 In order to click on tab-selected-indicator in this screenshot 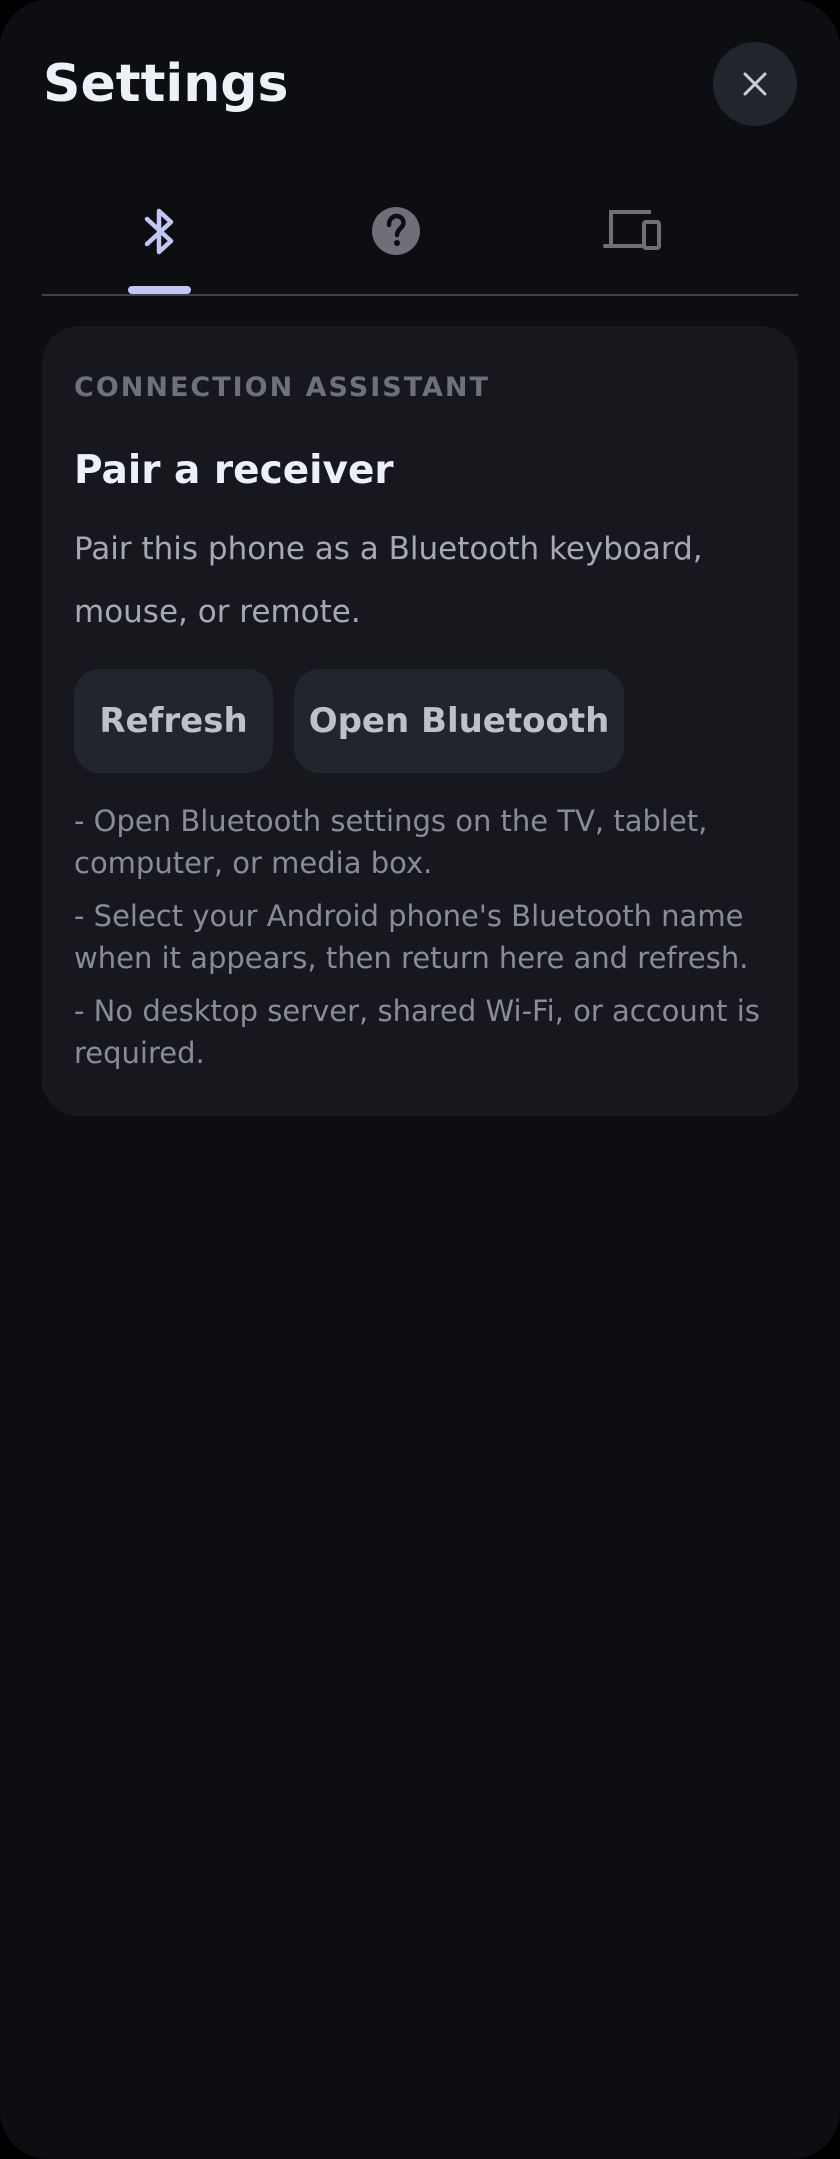, I will do `click(159, 290)`.